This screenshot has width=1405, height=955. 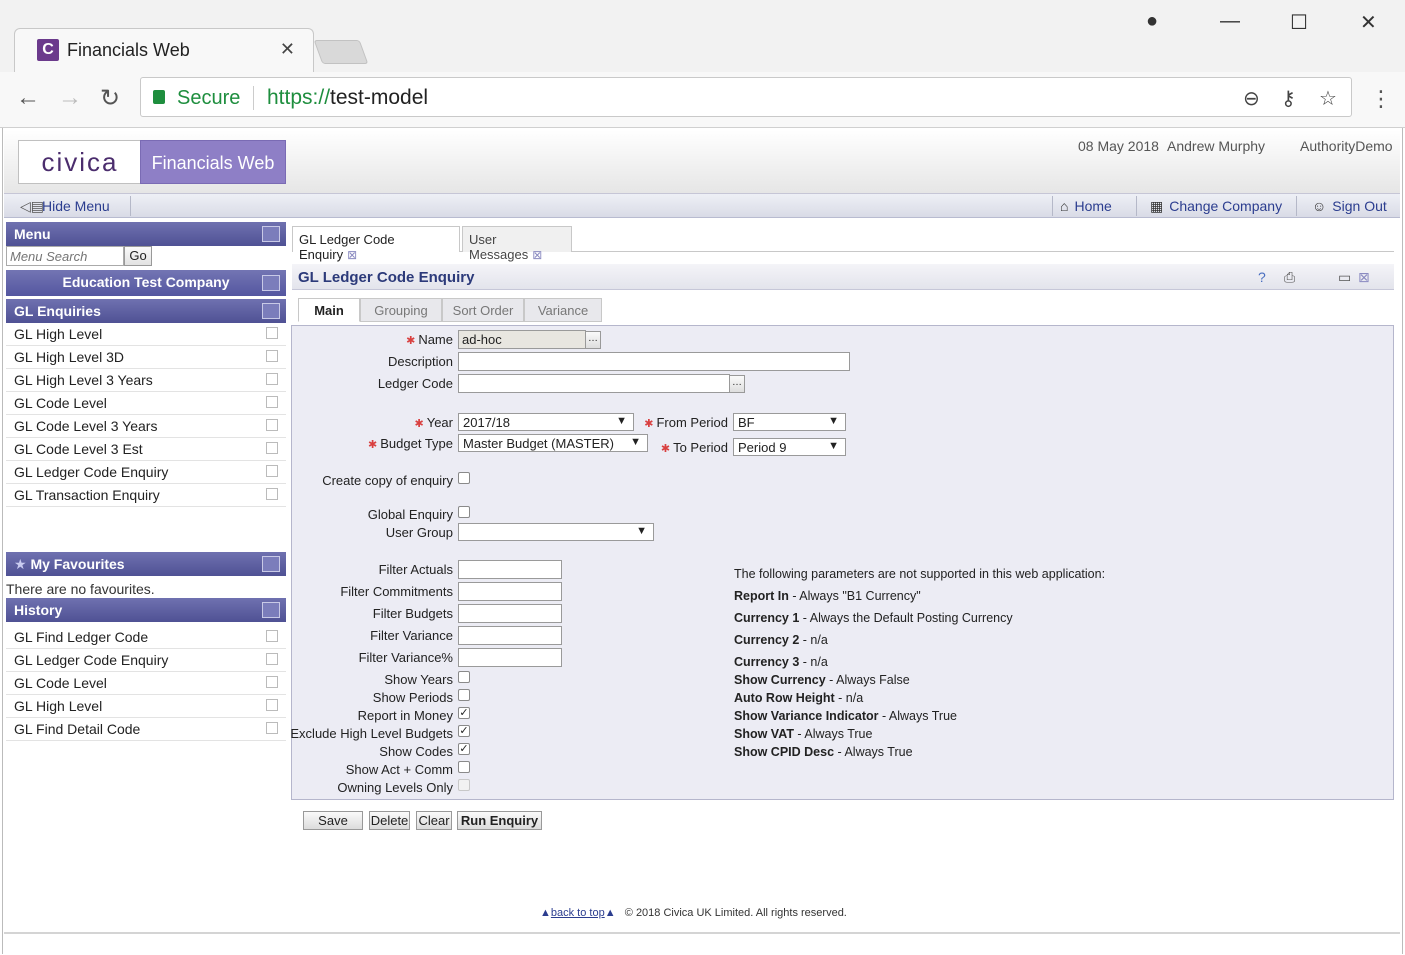 I want to click on forward-arrow-icon: →, so click(x=70, y=98).